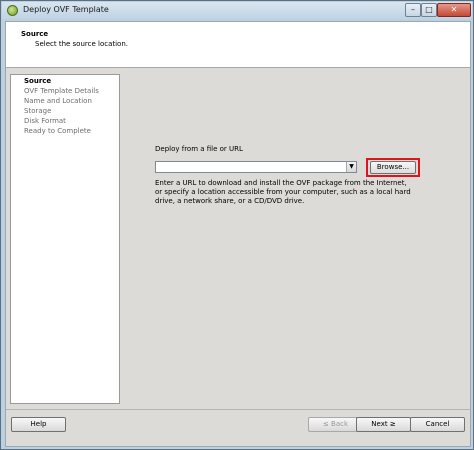 The image size is (474, 450). Describe the element at coordinates (66, 9) in the screenshot. I see `window-title: Deploy OVF Template` at that location.